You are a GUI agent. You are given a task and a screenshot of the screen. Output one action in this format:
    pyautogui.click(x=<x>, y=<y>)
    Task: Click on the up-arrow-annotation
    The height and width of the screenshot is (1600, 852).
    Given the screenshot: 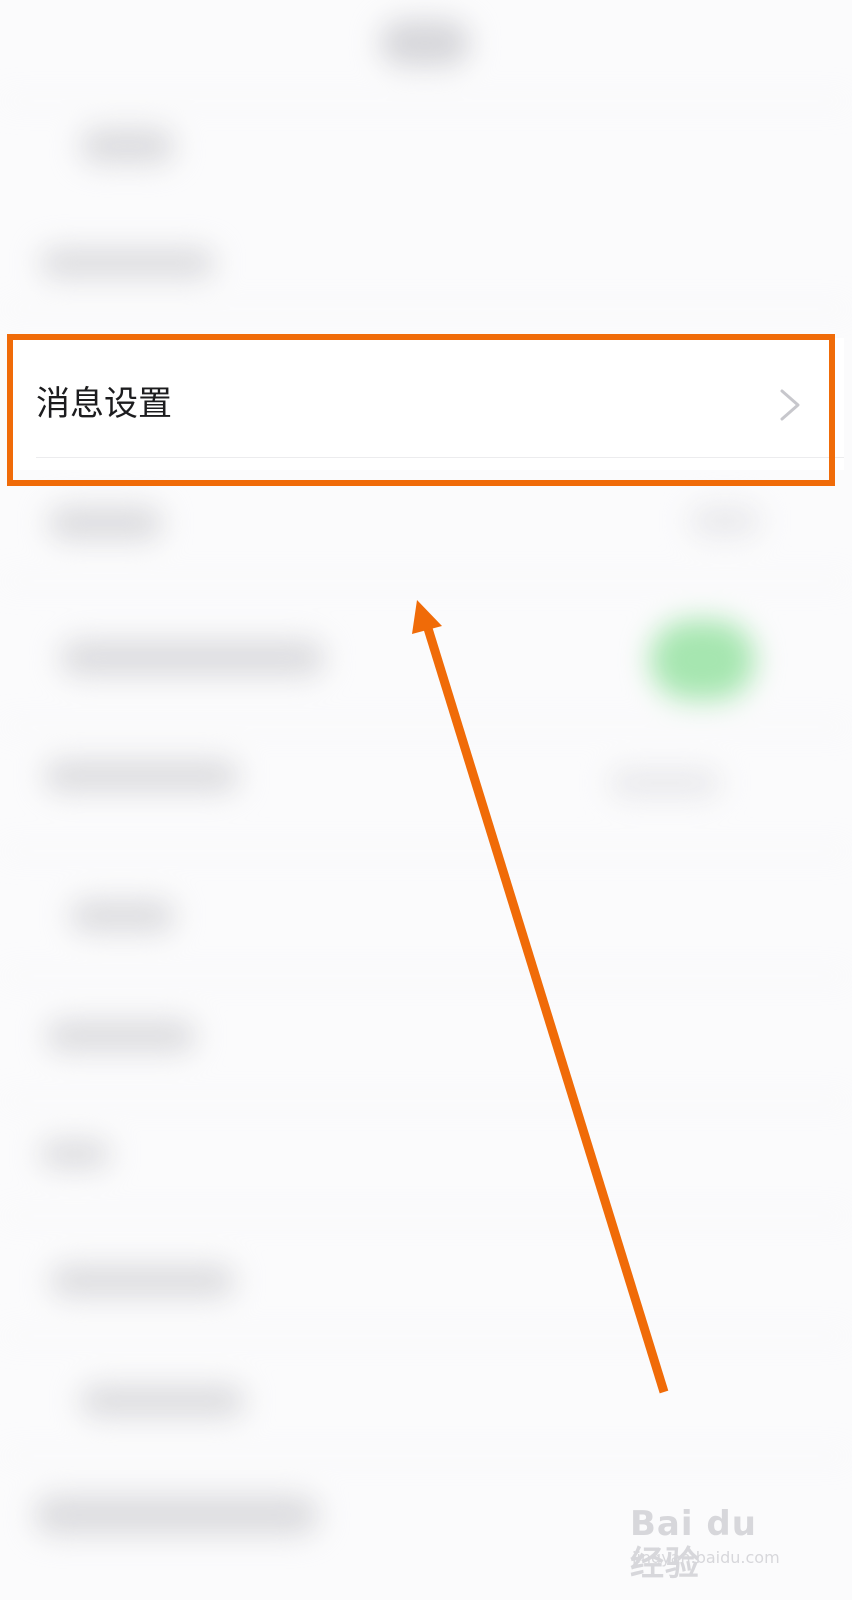 What is the action you would take?
    pyautogui.click(x=540, y=997)
    